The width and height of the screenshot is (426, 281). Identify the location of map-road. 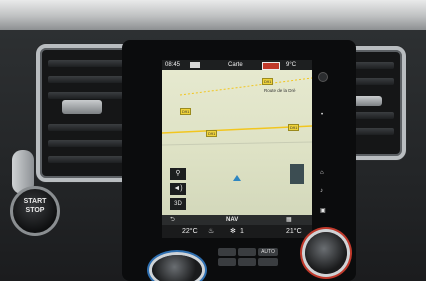
(237, 143).